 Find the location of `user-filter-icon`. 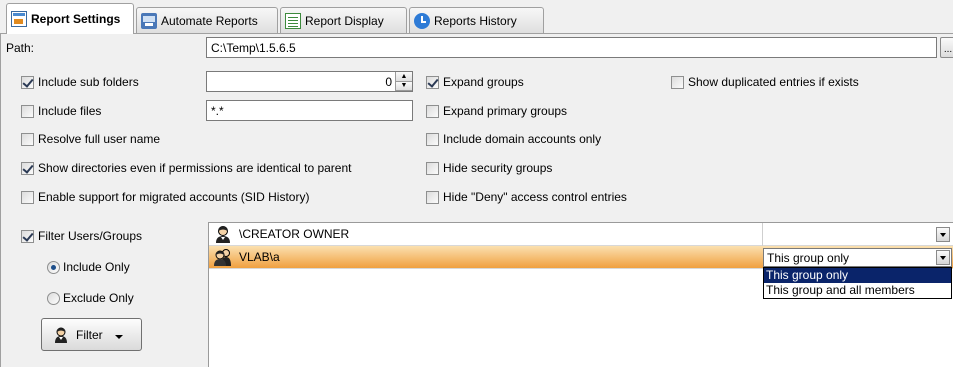

user-filter-icon is located at coordinates (61, 335).